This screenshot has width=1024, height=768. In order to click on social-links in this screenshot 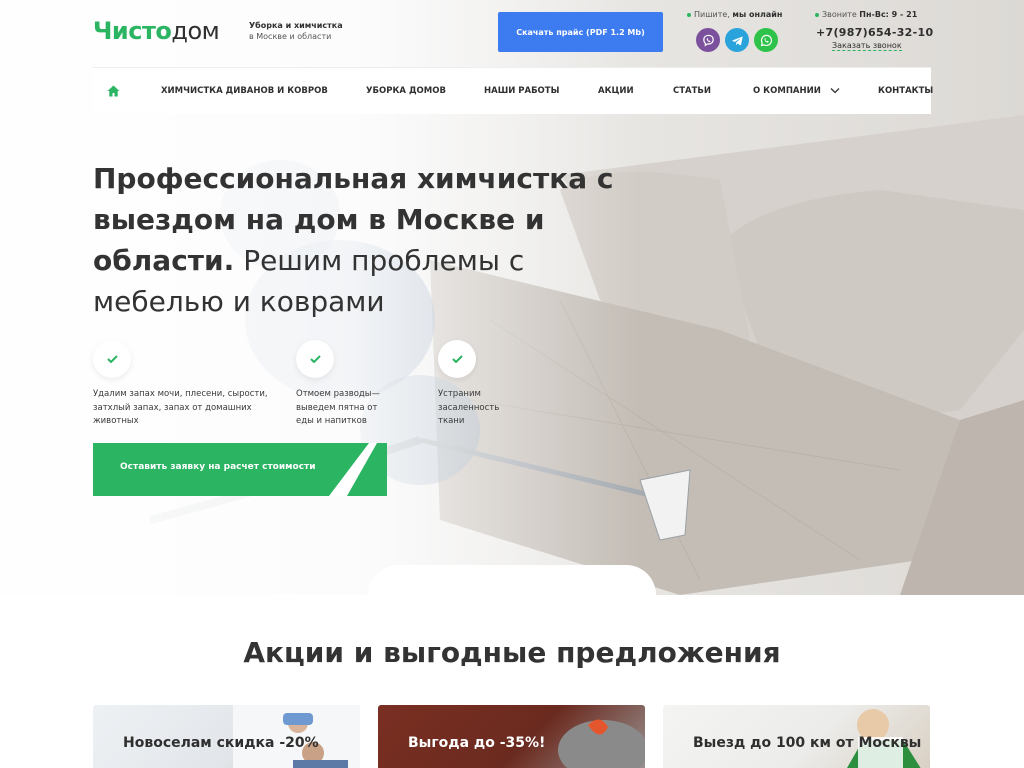, I will do `click(737, 40)`.